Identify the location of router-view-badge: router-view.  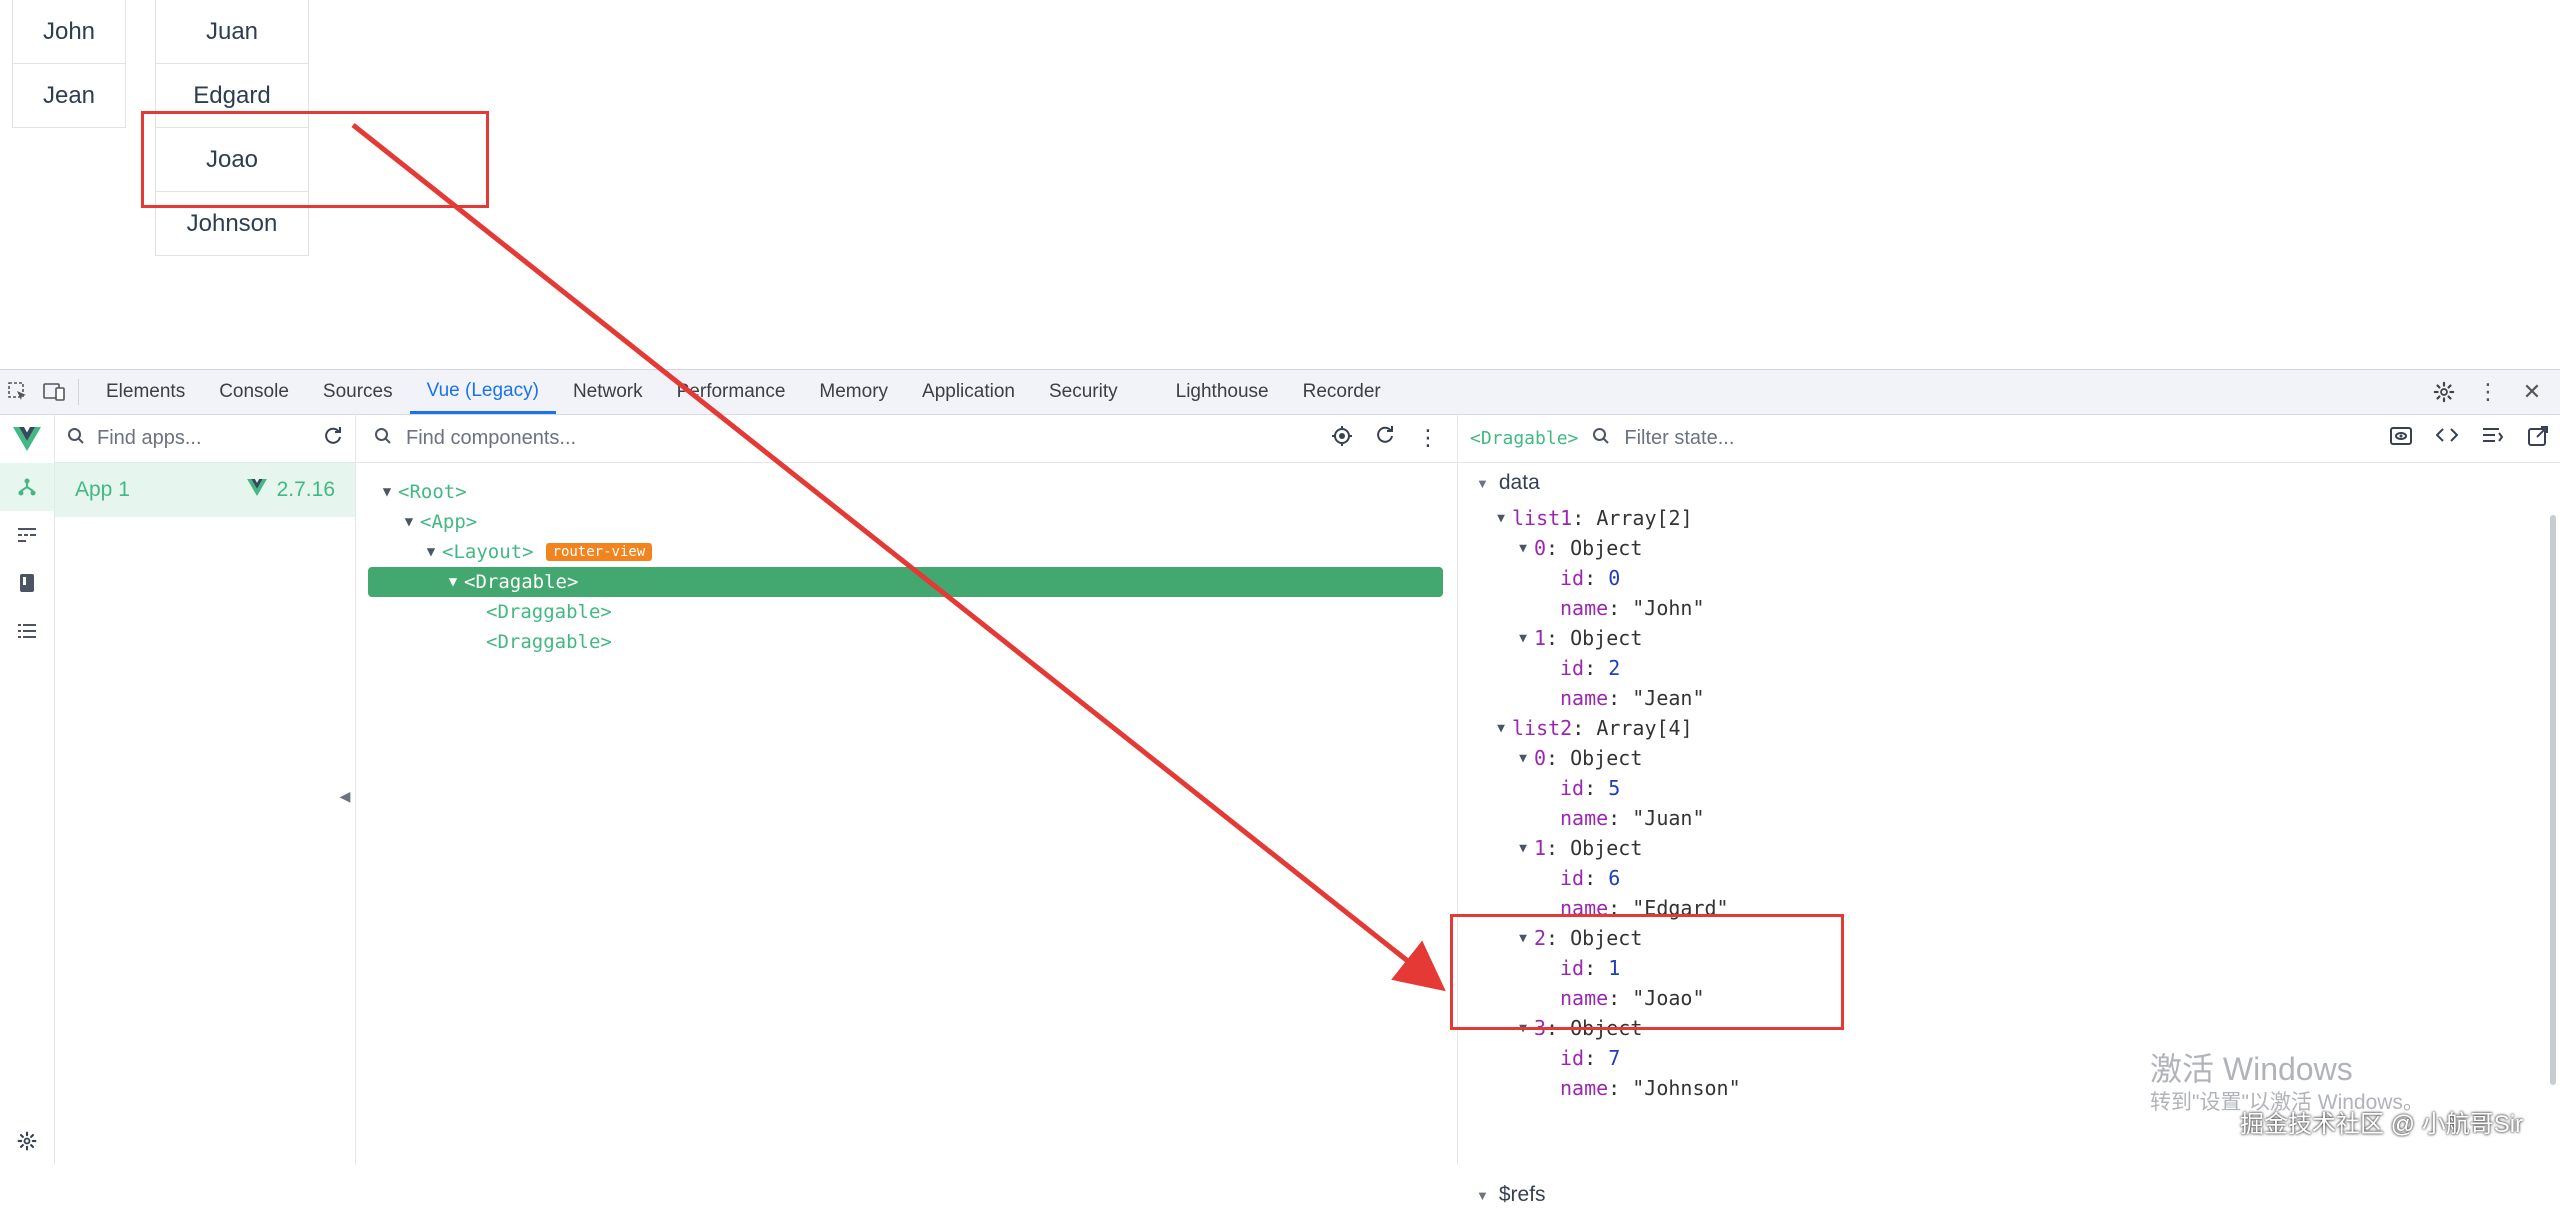
(599, 552).